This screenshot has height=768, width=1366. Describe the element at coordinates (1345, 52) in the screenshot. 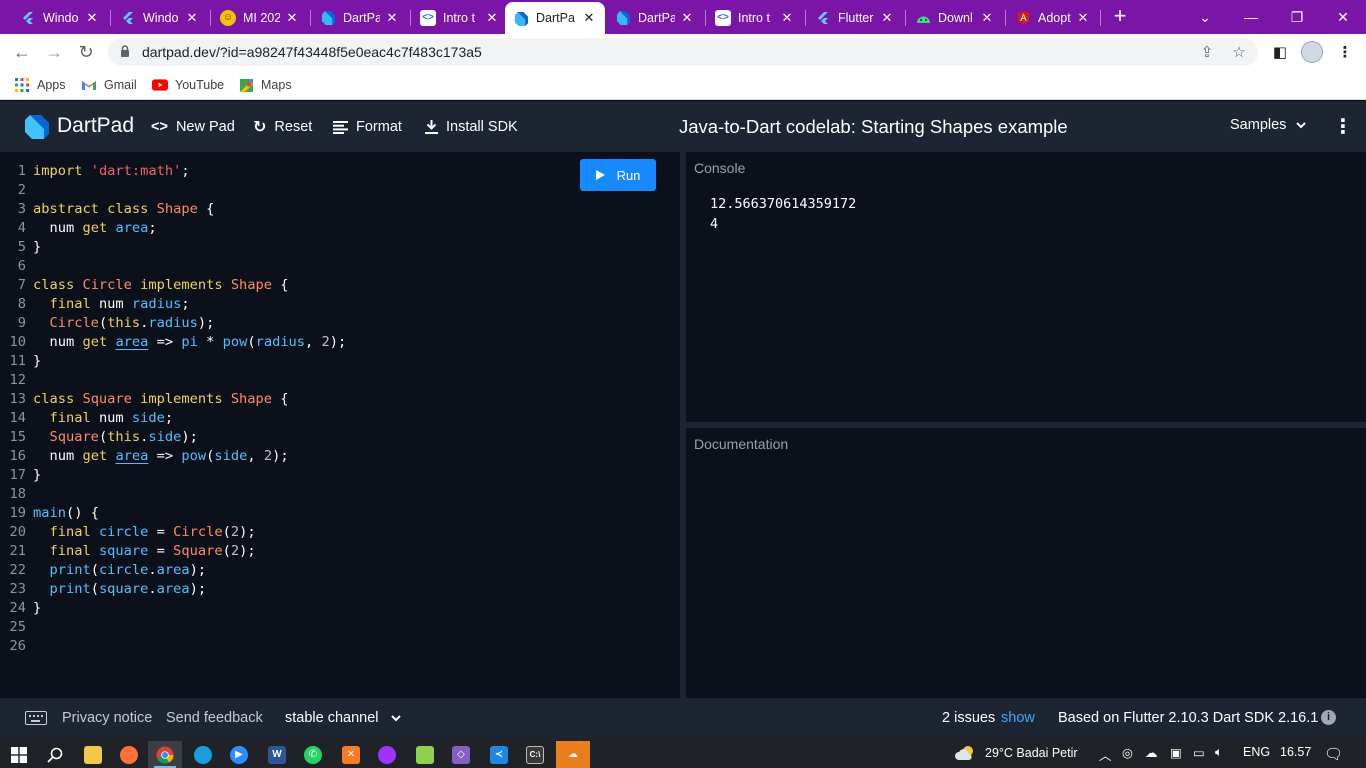

I see `chrome-menu-icon: ⋮` at that location.